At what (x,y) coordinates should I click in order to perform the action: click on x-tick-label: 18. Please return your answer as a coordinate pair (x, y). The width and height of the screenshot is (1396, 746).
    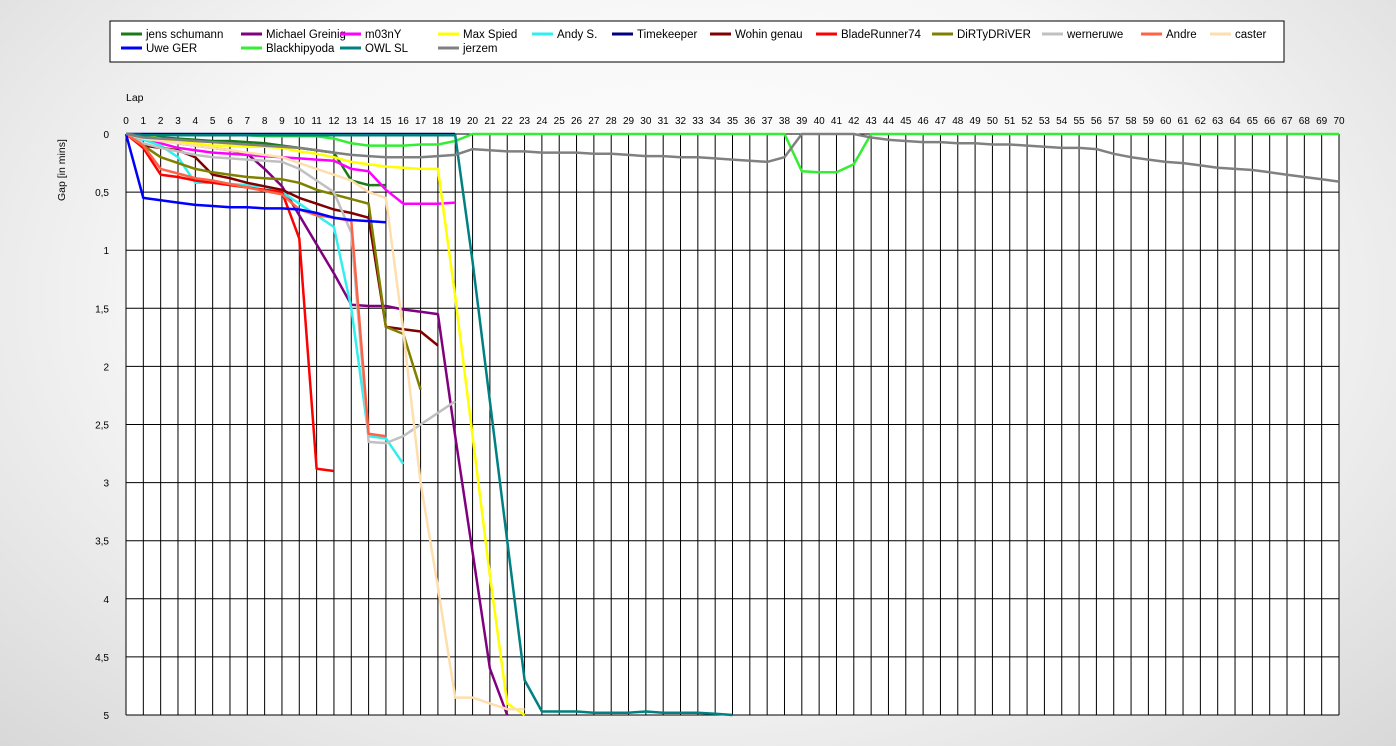
    Looking at the image, I should click on (438, 121).